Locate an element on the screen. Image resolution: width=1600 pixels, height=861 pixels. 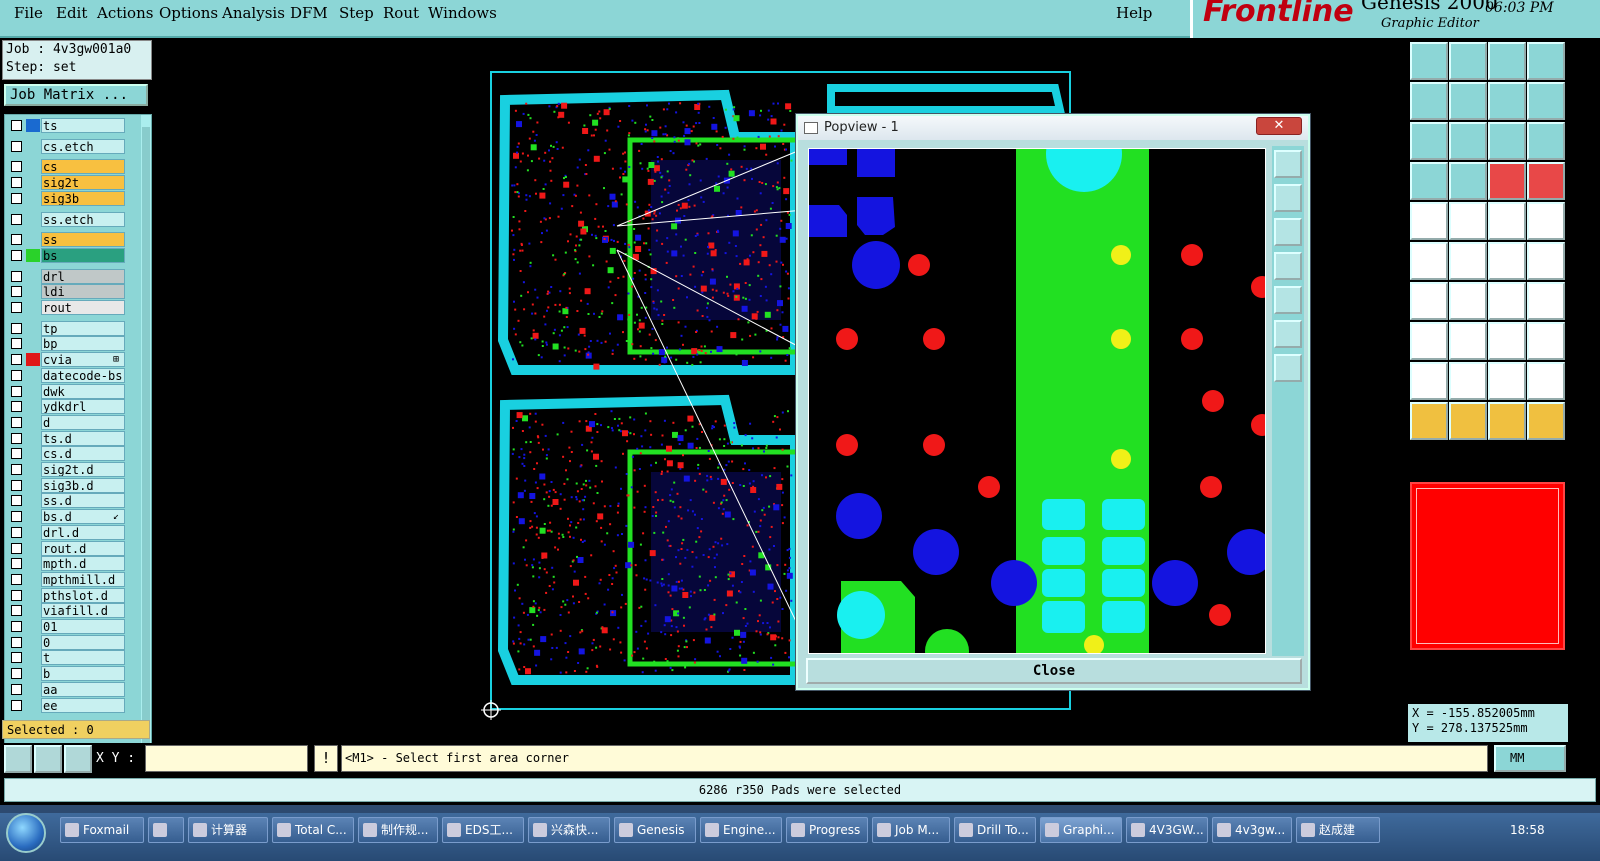
layer-name: ss.d is located at coordinates (83, 501).